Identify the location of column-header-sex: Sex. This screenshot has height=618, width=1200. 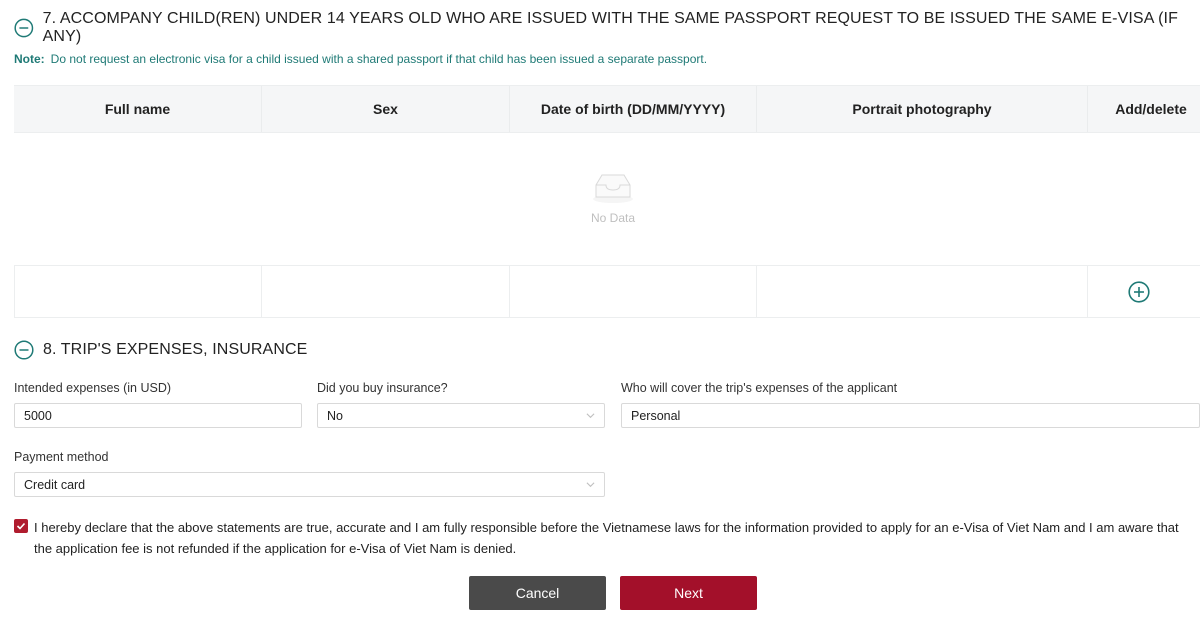
(386, 109).